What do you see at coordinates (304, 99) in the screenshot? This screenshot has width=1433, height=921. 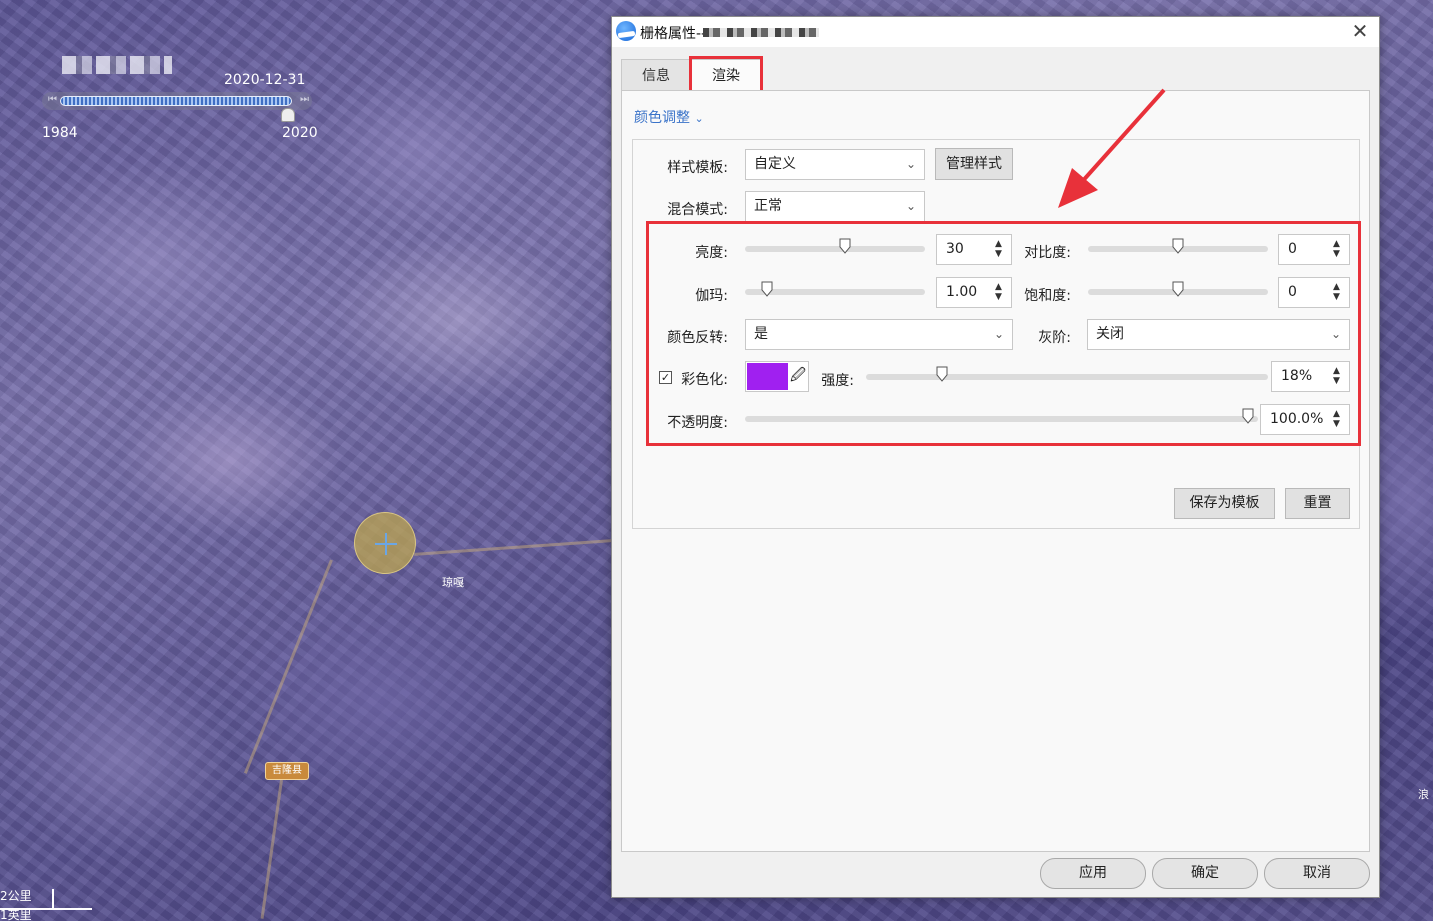 I see `timeline-end-icon: ⏭` at bounding box center [304, 99].